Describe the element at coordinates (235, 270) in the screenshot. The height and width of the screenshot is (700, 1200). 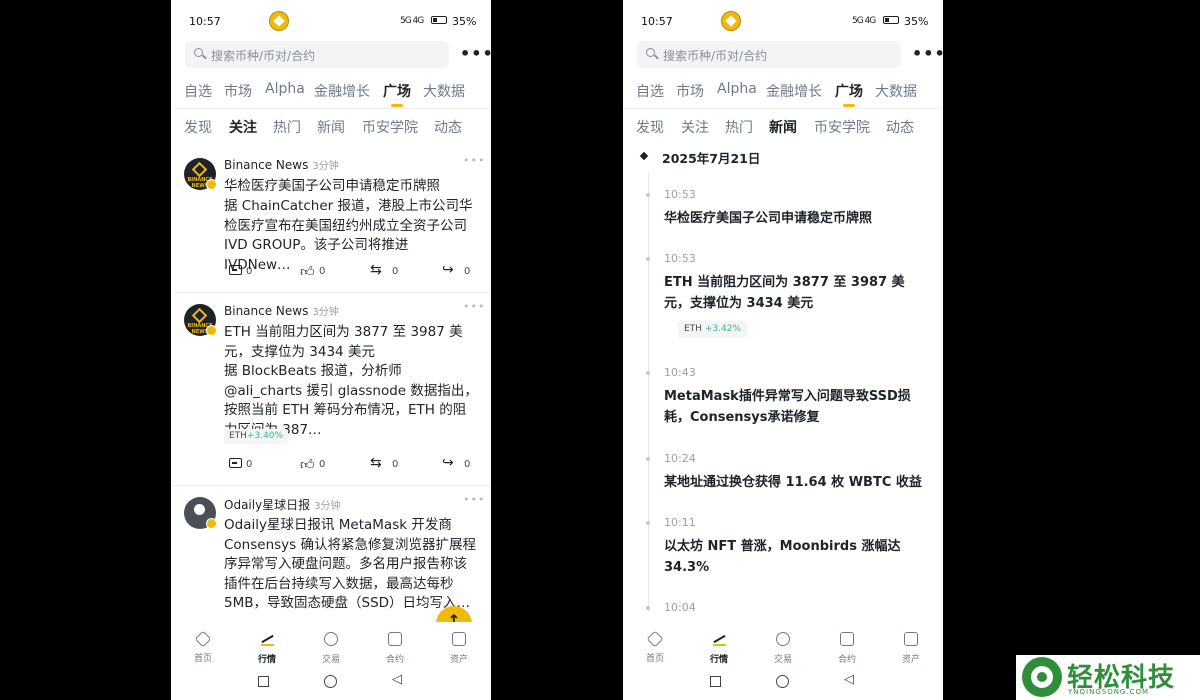
I see `comment-icon` at that location.